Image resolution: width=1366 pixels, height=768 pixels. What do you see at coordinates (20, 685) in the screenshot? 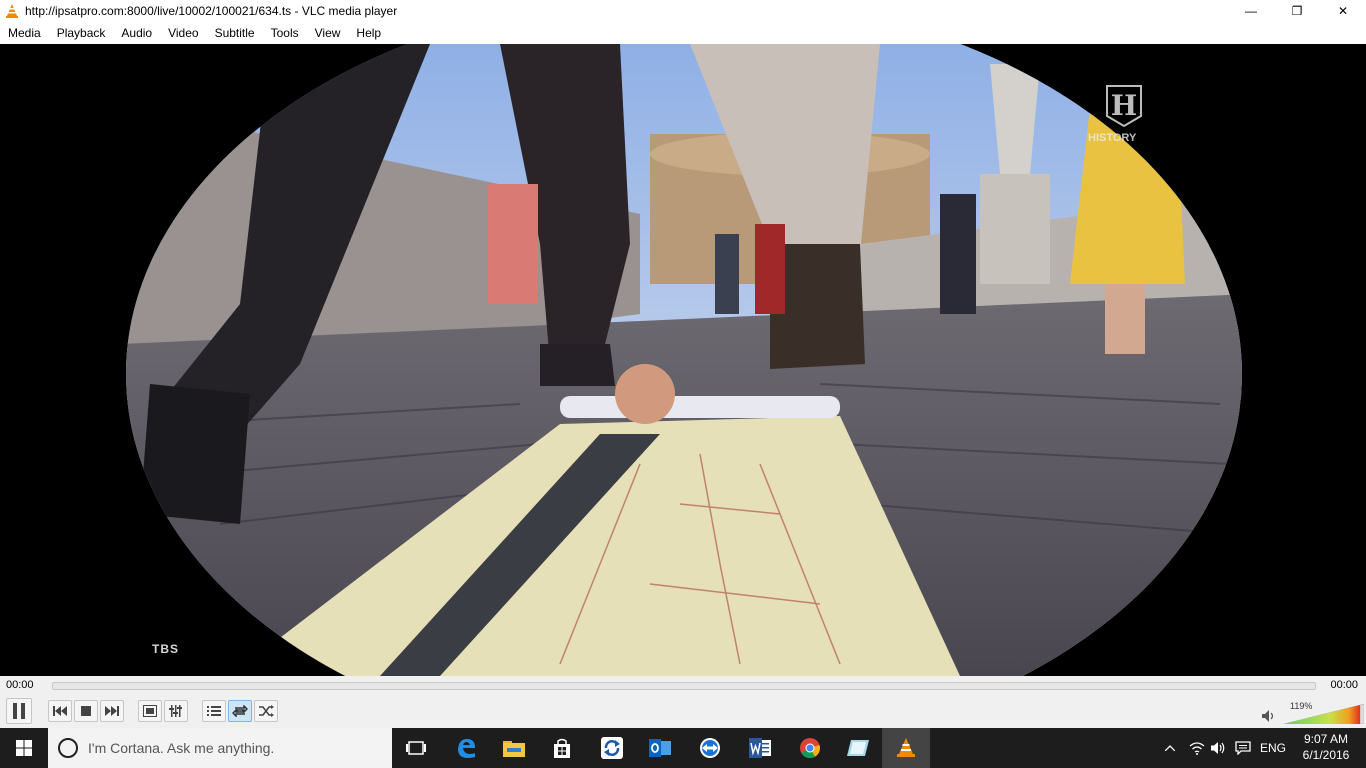
I see `elapsed-time: 00:00` at bounding box center [20, 685].